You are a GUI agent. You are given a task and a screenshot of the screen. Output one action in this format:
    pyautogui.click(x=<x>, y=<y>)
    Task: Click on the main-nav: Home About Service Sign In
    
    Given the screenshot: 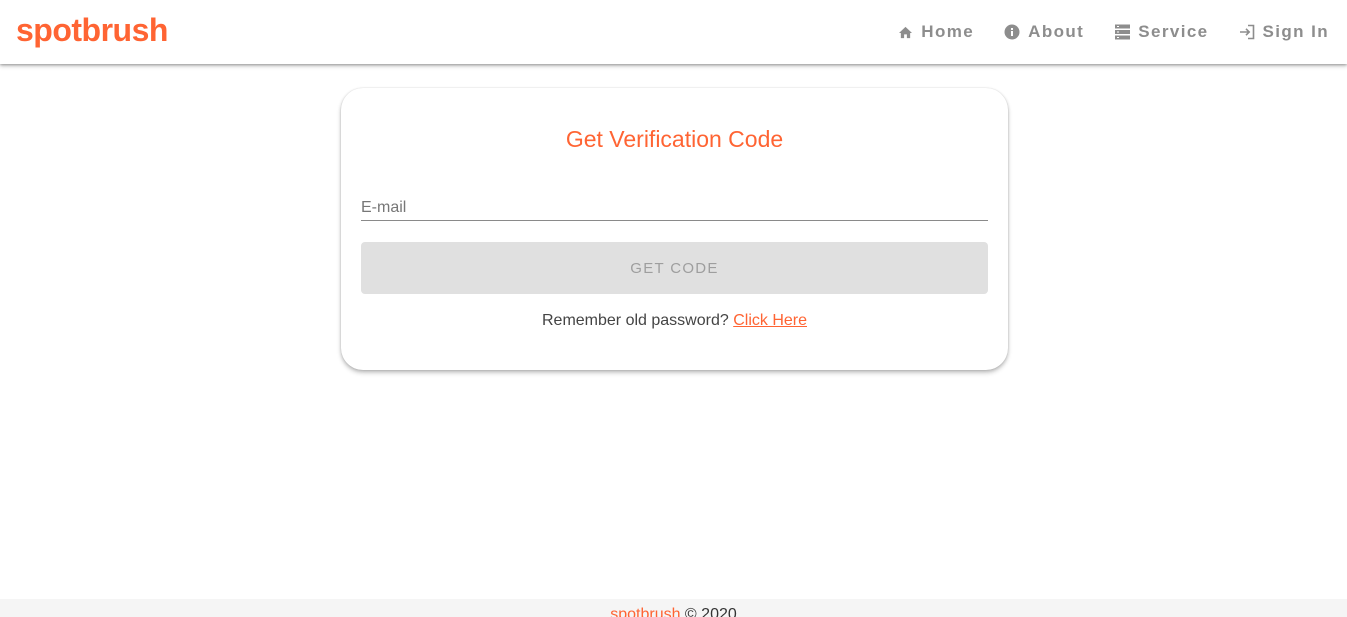 What is the action you would take?
    pyautogui.click(x=1098, y=32)
    